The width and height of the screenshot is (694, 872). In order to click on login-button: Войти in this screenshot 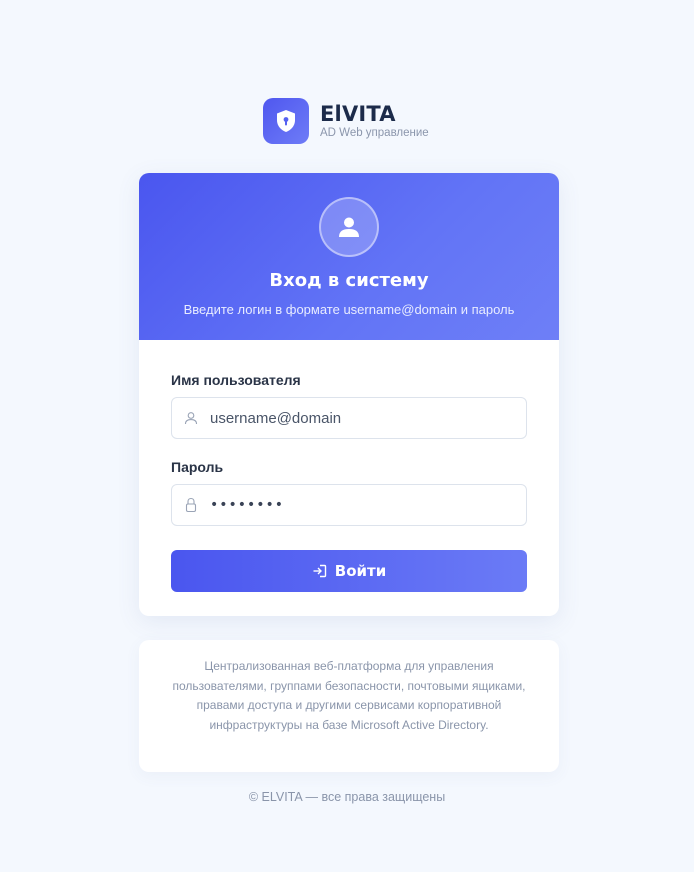, I will do `click(349, 571)`.